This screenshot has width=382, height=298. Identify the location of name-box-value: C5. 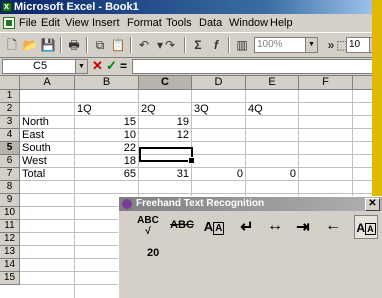
(40, 66).